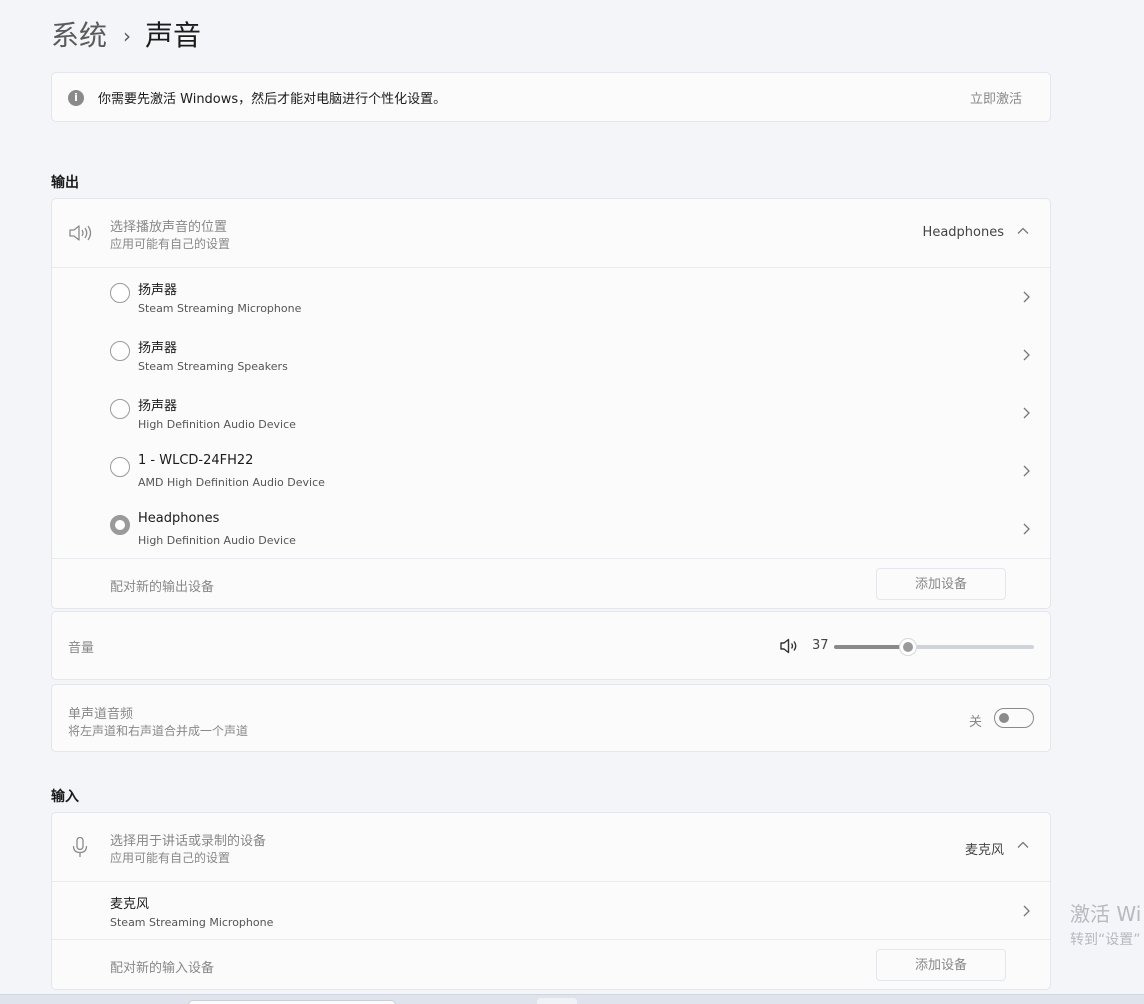 The image size is (1144, 1004). What do you see at coordinates (551, 97) in the screenshot?
I see `activation-banner: i 你需要先激活 Windows，然后才能对电脑进行个性化设置。 立即激活` at bounding box center [551, 97].